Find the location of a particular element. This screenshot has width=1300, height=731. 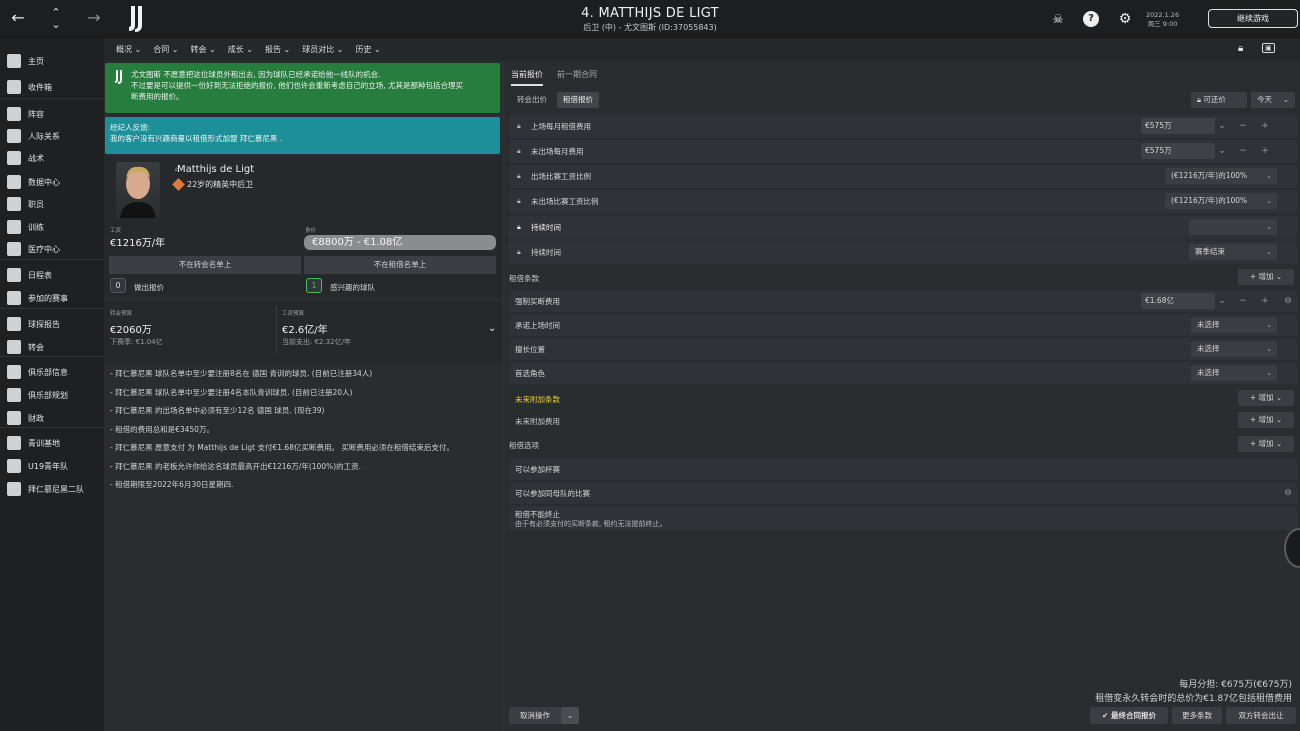

loan-terms-heading: 租借条款 is located at coordinates (524, 278).